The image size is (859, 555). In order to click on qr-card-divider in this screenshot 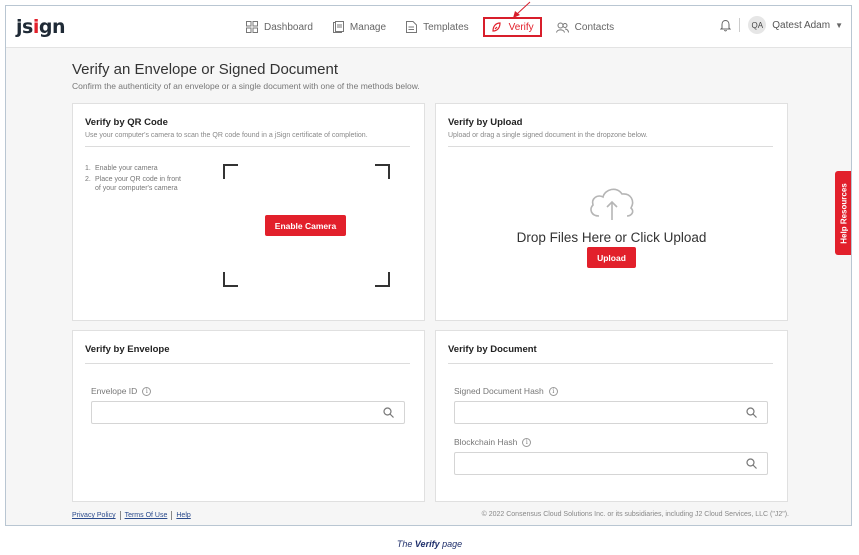, I will do `click(247, 146)`.